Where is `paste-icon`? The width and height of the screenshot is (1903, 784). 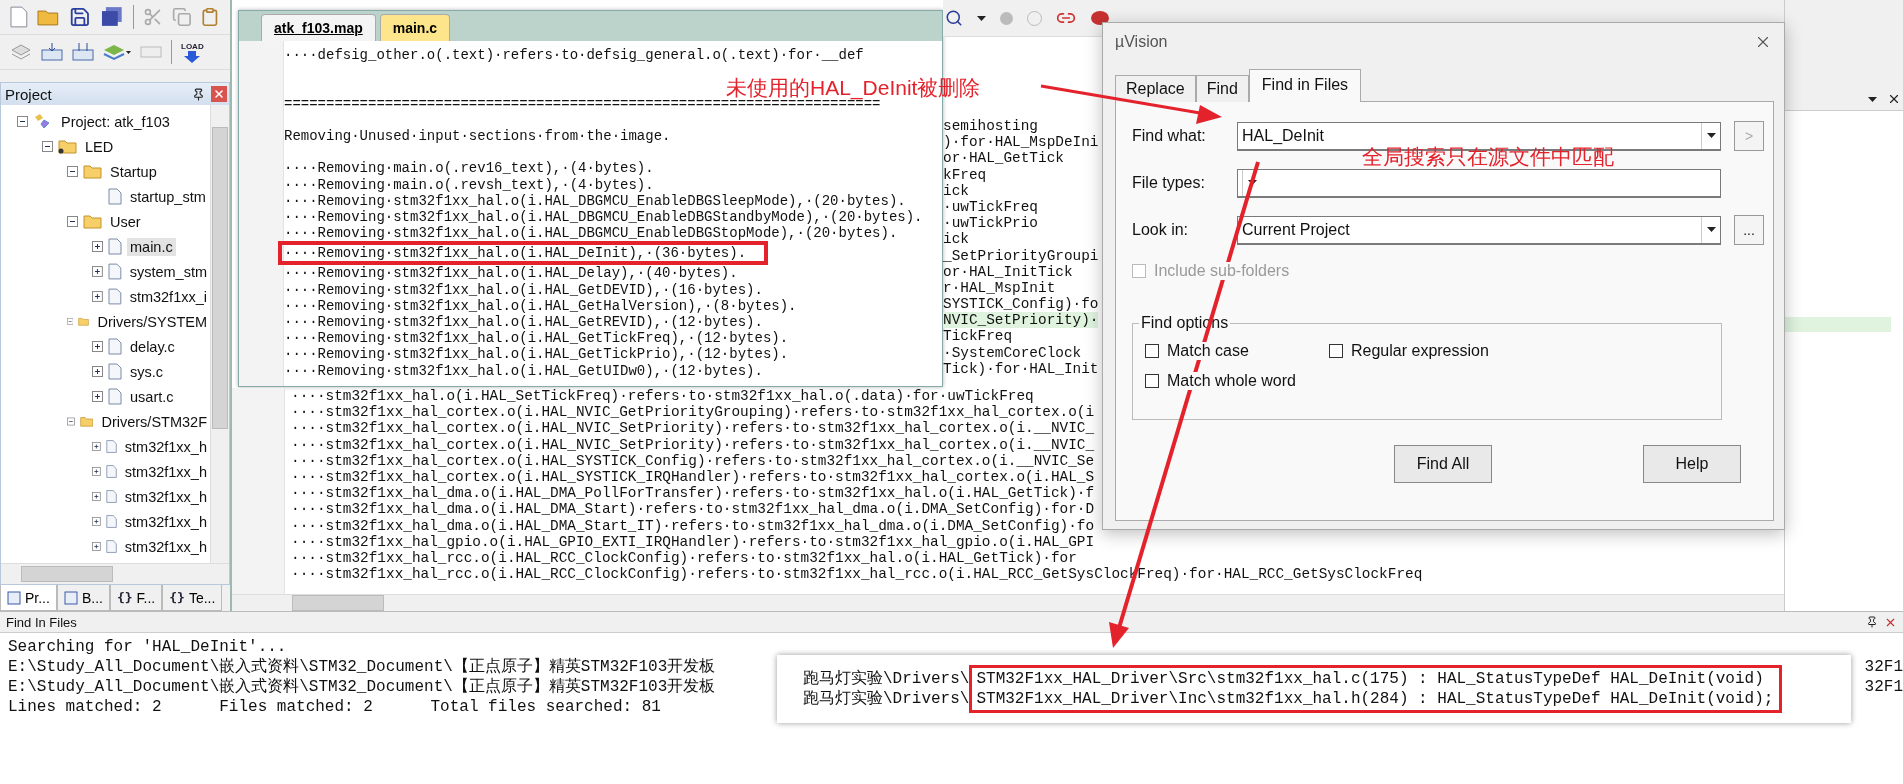
paste-icon is located at coordinates (210, 17).